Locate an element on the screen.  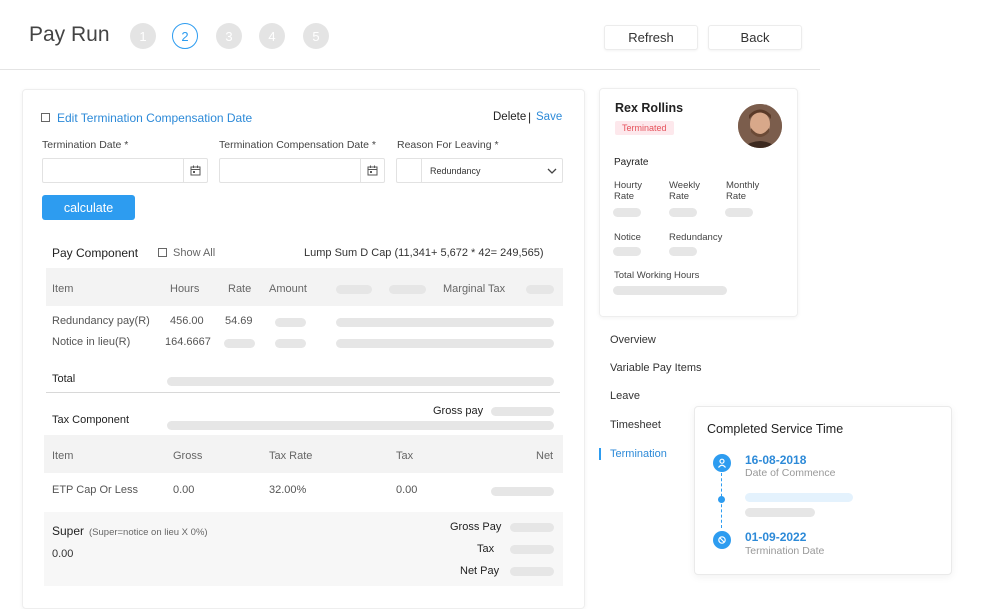
super-title: Super is located at coordinates (68, 531).